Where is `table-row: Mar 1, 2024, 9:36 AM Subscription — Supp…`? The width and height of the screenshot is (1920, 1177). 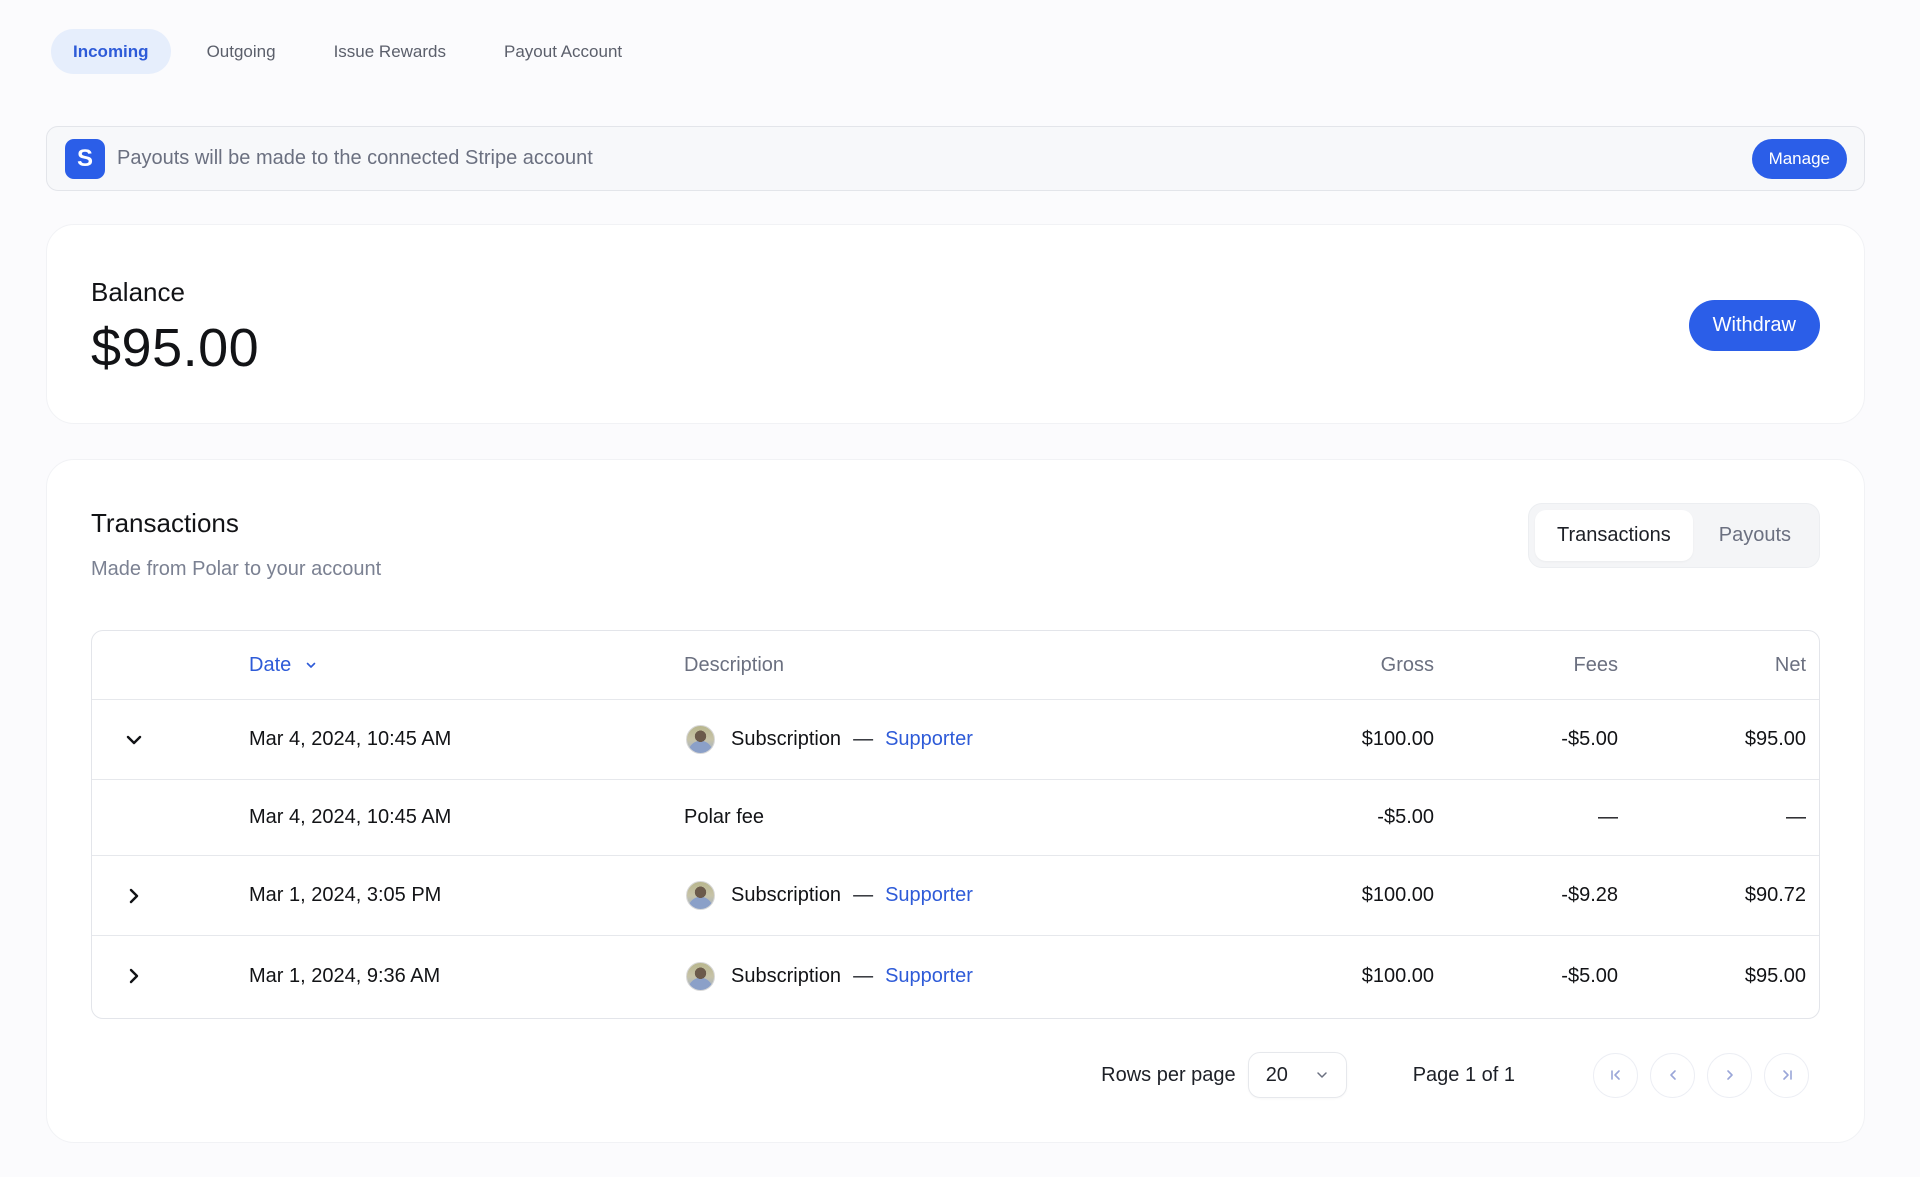
table-row: Mar 1, 2024, 9:36 AM Subscription — Supp… is located at coordinates (955, 976).